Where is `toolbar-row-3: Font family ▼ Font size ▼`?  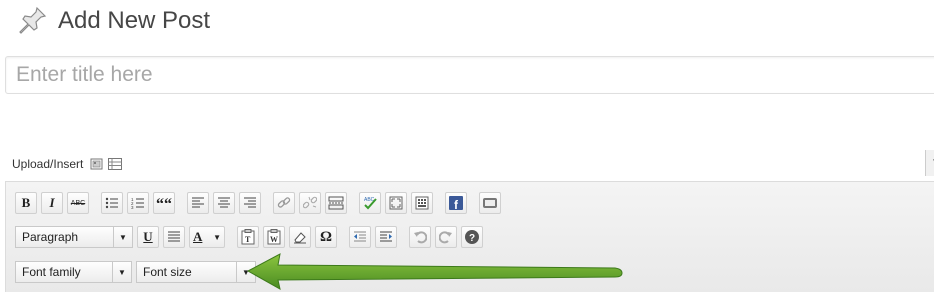 toolbar-row-3: Font family ▼ Font size ▼ is located at coordinates (137, 272).